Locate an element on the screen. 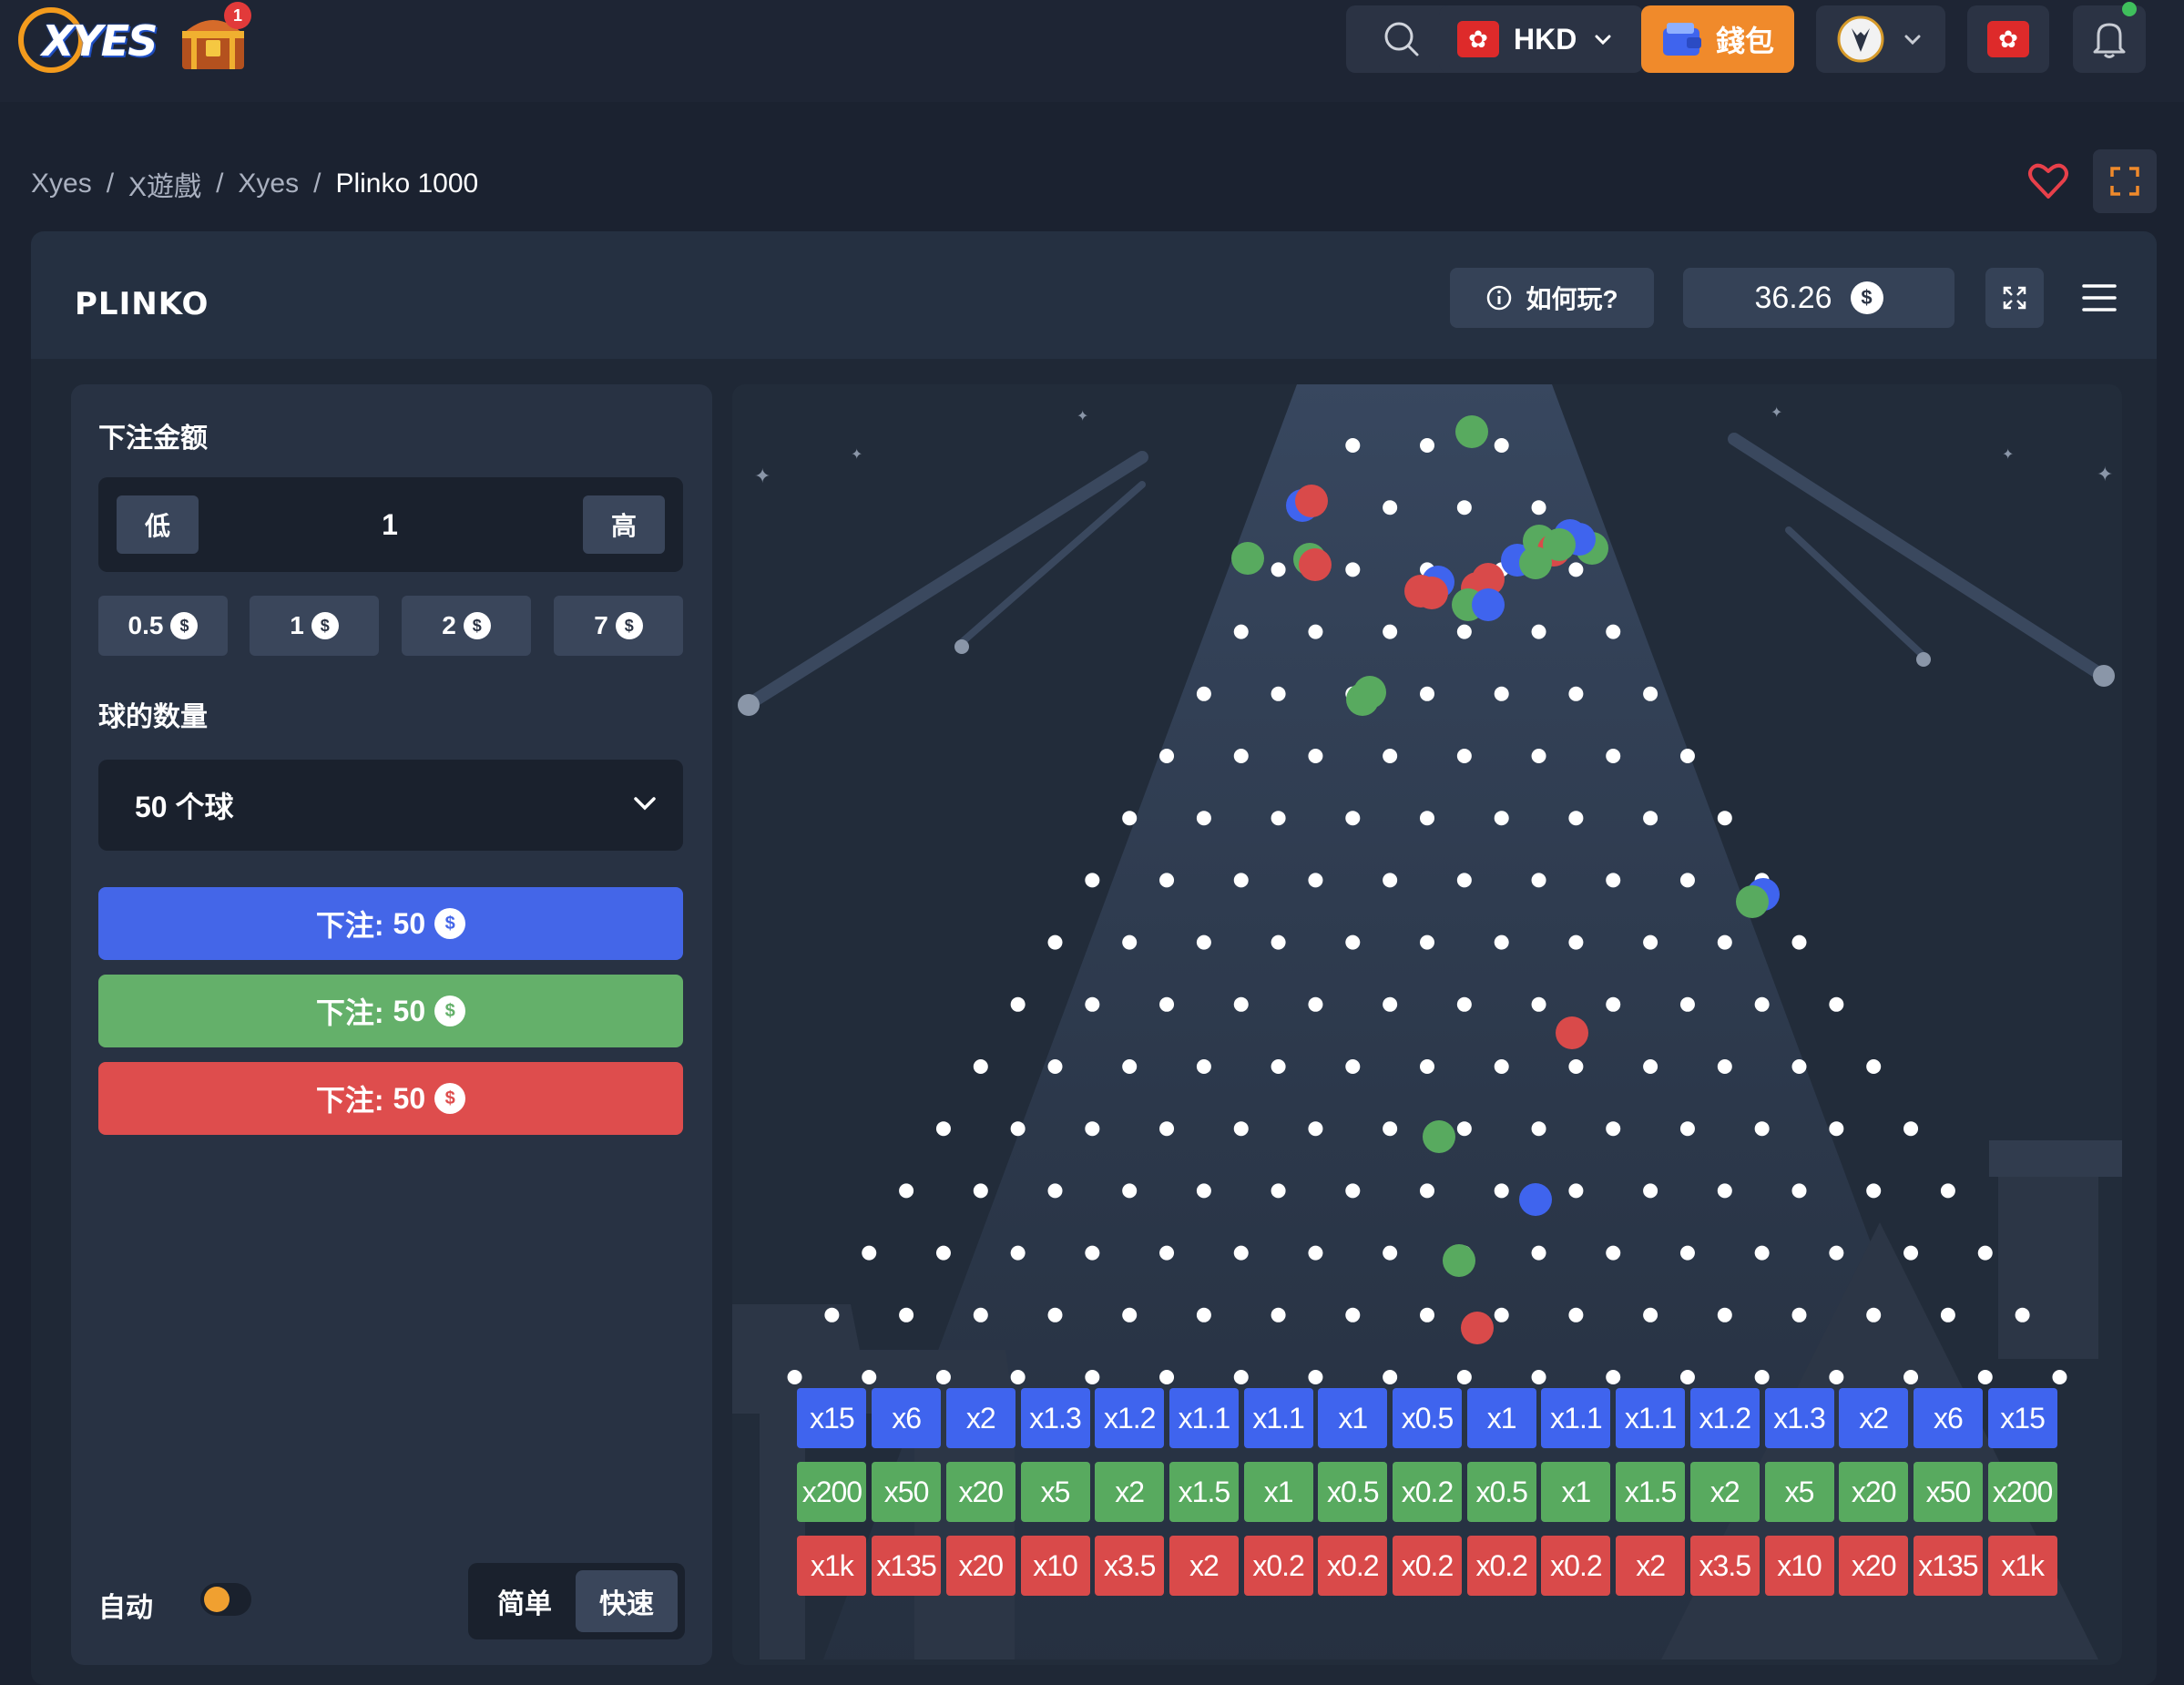 Image resolution: width=2184 pixels, height=1685 pixels. multiplier-slot: x2 is located at coordinates (980, 1418).